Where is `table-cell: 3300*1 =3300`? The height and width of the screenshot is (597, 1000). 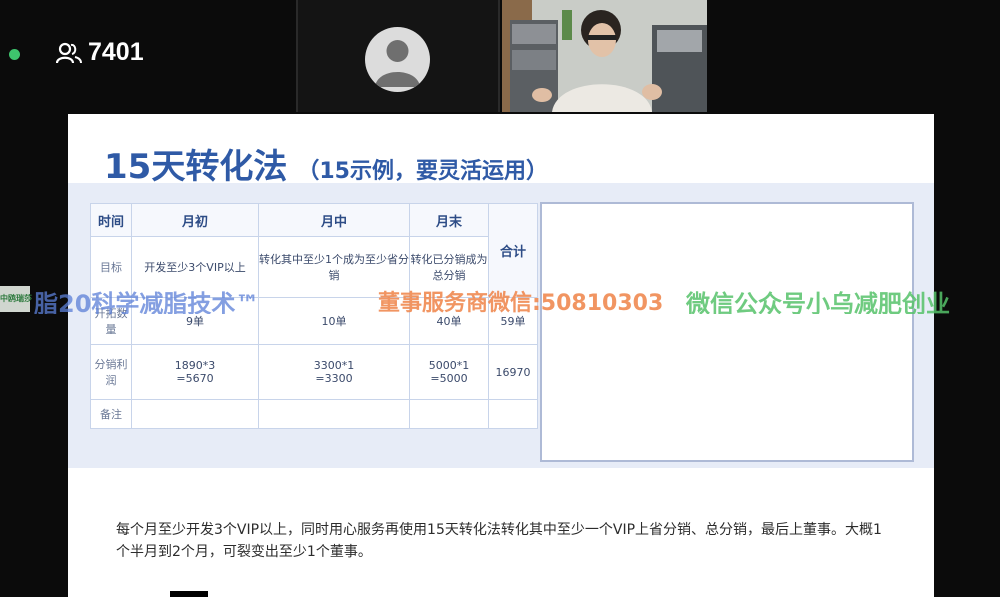 table-cell: 3300*1 =3300 is located at coordinates (334, 372).